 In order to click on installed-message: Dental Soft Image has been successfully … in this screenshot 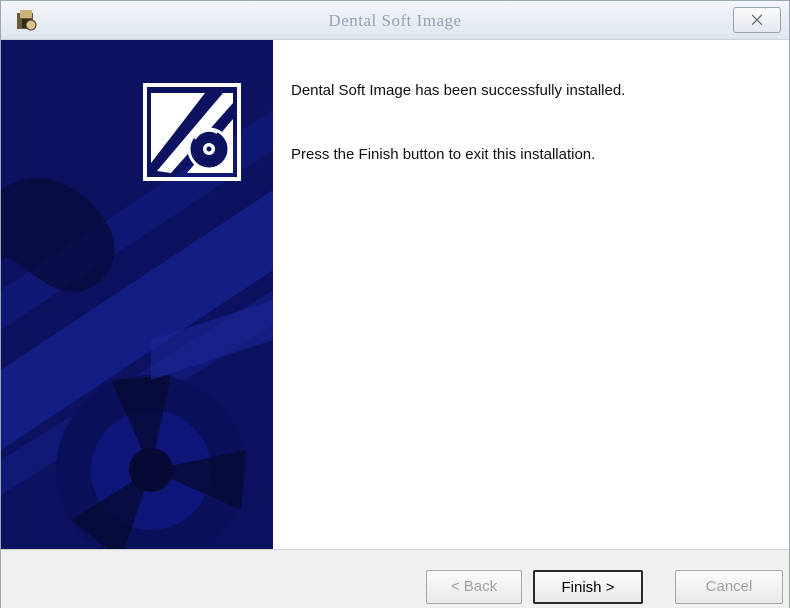, I will do `click(458, 90)`.